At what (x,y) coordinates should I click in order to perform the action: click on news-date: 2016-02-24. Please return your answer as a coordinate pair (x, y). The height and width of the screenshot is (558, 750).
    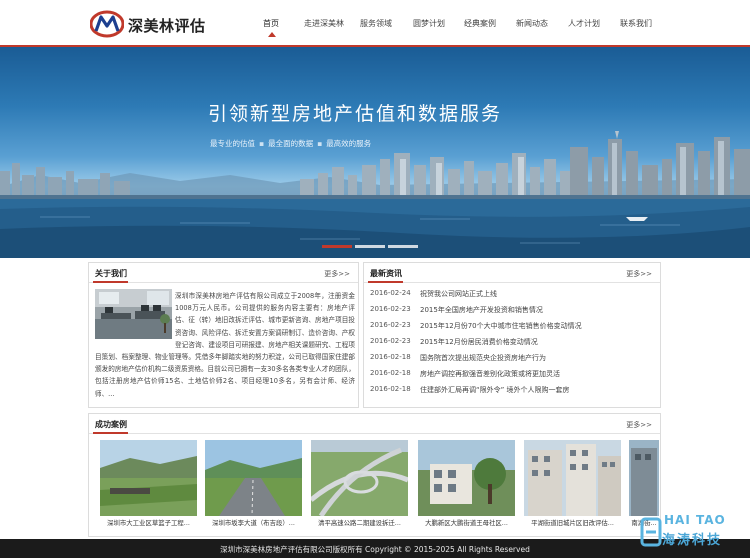
    Looking at the image, I should click on (390, 293).